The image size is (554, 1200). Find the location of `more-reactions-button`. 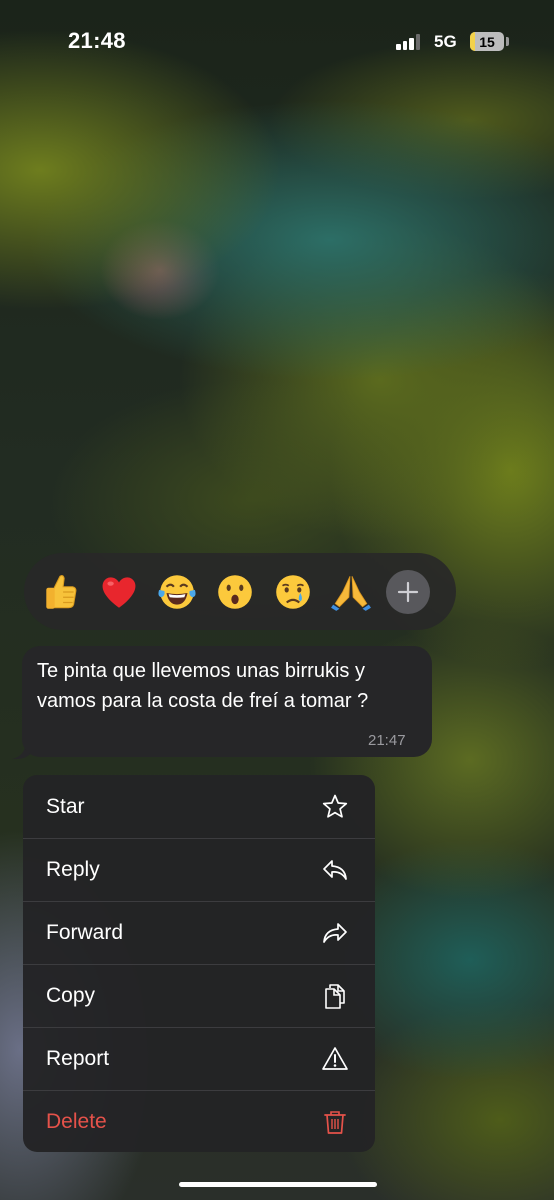

more-reactions-button is located at coordinates (408, 591).